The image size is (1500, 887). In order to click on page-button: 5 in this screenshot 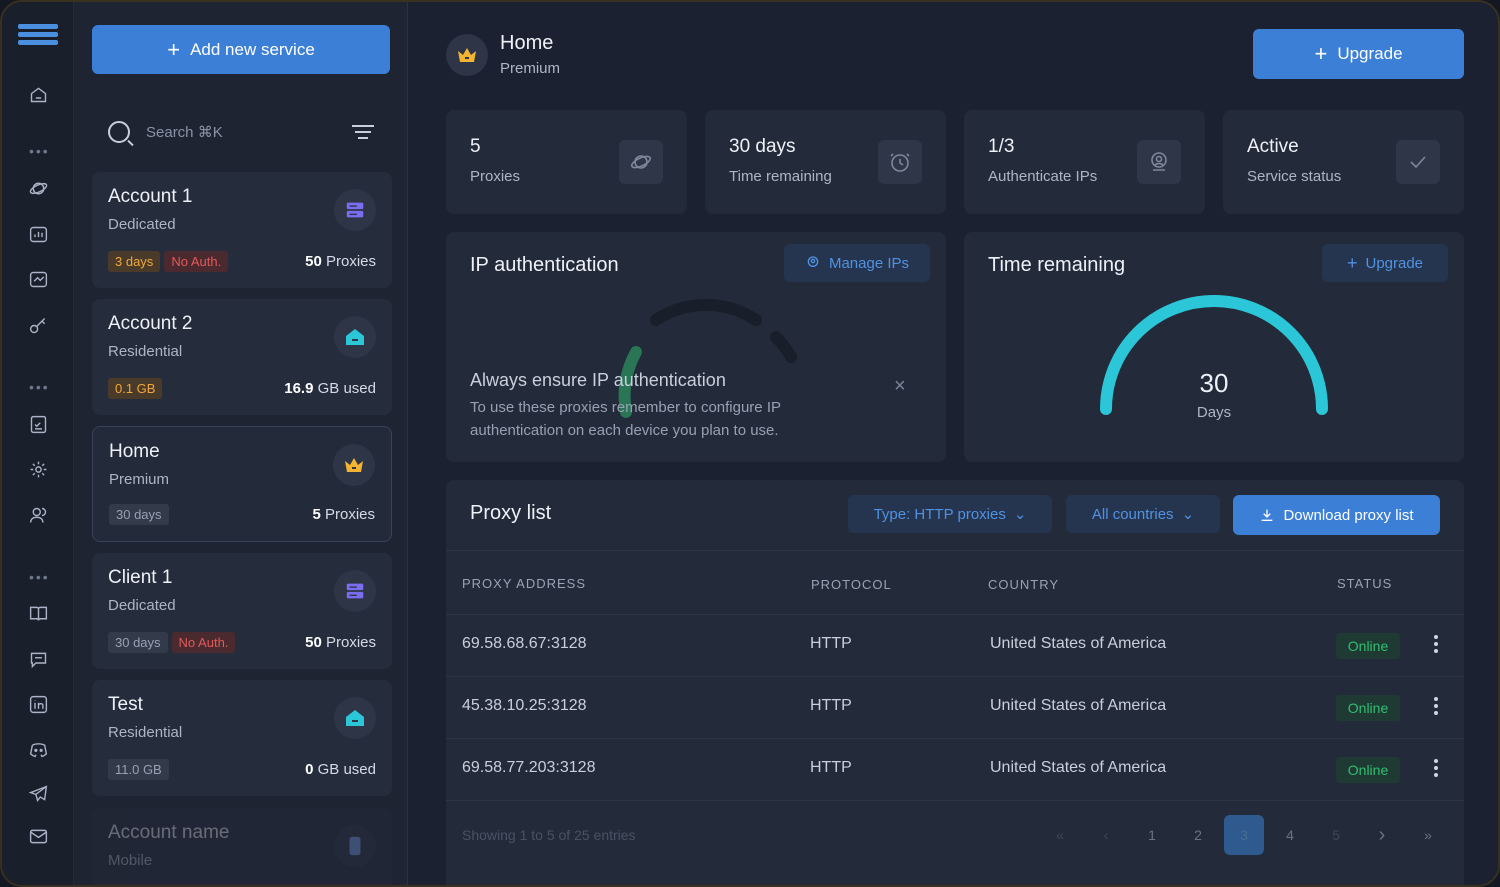, I will do `click(1336, 835)`.